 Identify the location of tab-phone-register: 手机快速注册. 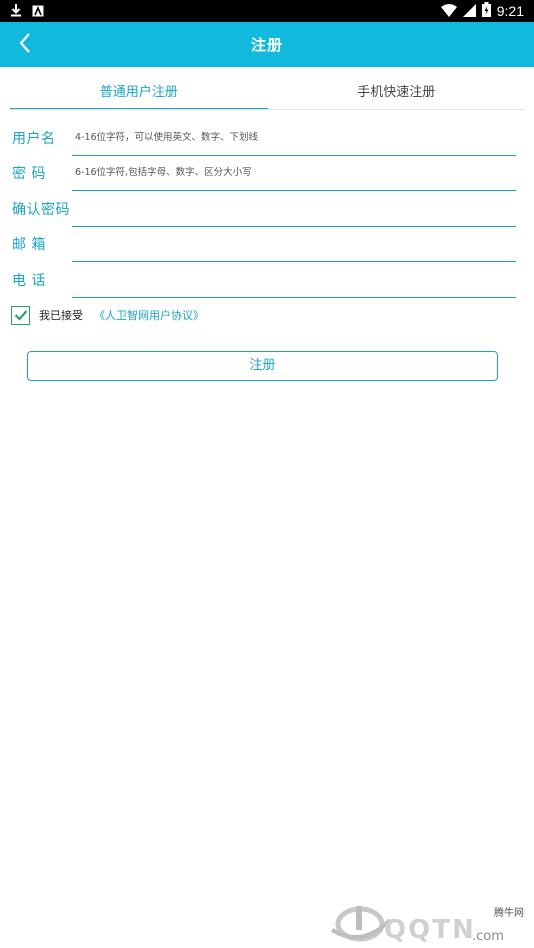
(397, 92).